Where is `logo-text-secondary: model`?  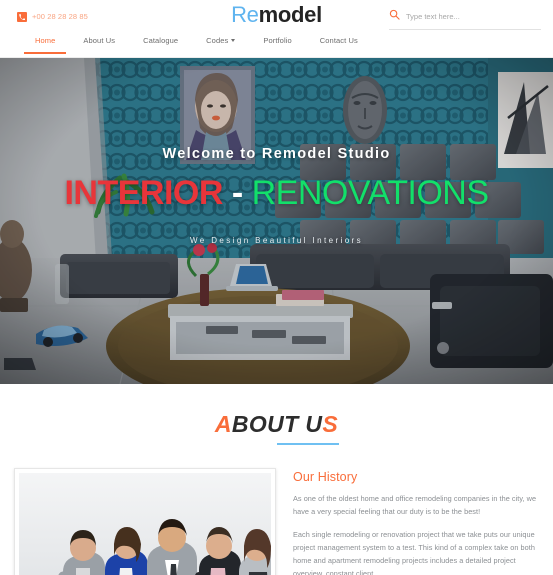 logo-text-secondary: model is located at coordinates (290, 14).